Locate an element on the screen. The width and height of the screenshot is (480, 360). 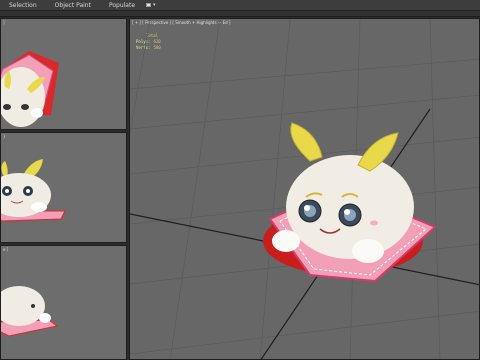
blush is located at coordinates (374, 223).